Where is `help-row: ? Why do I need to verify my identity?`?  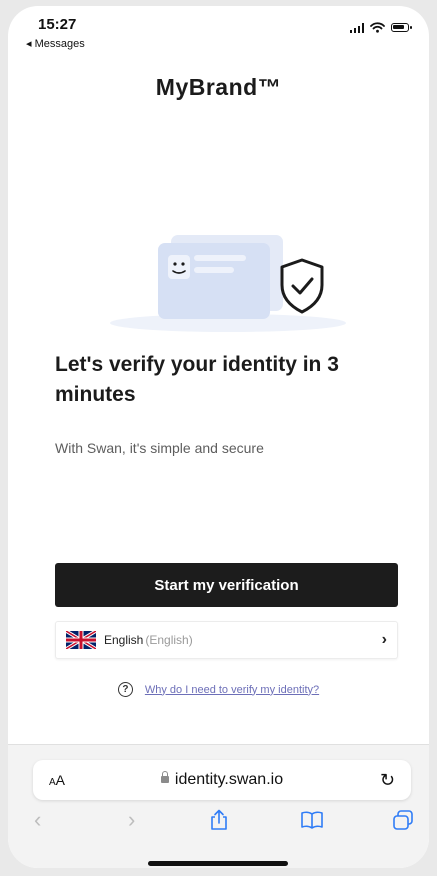 help-row: ? Why do I need to verify my identity? is located at coordinates (218, 689).